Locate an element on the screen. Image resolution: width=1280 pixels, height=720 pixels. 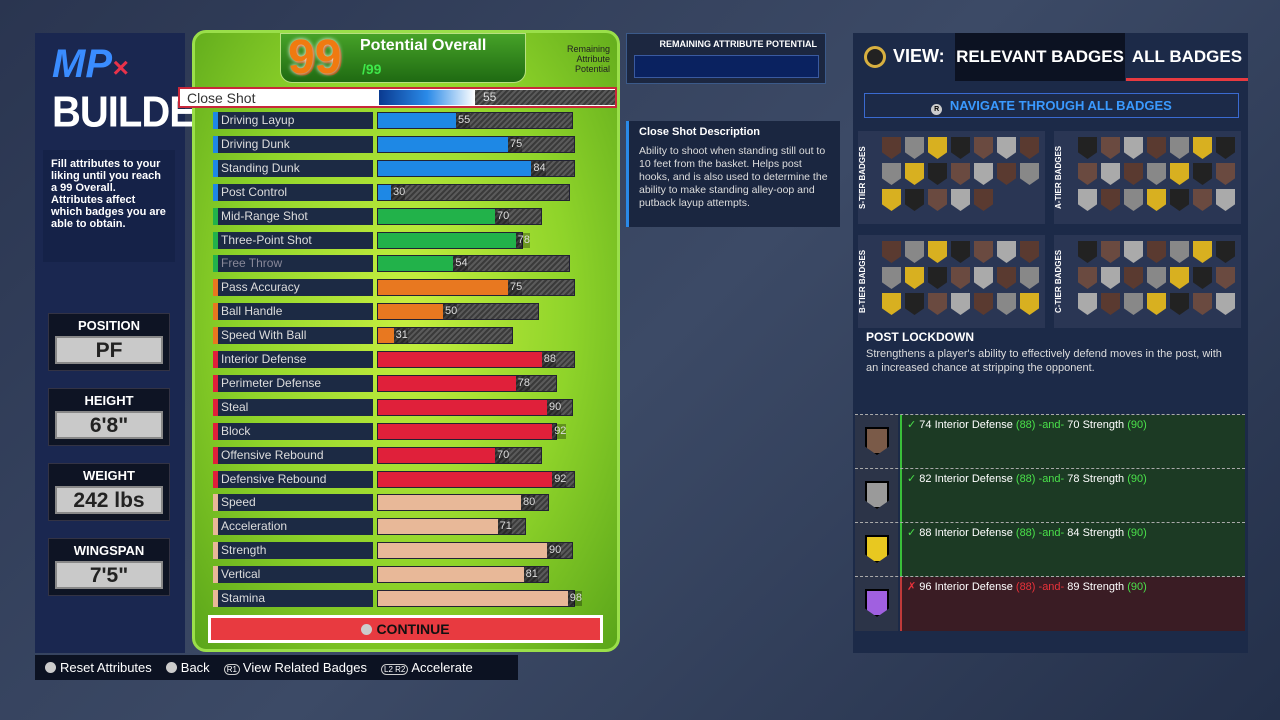
attribute-slider: 81 is located at coordinates (463, 575).